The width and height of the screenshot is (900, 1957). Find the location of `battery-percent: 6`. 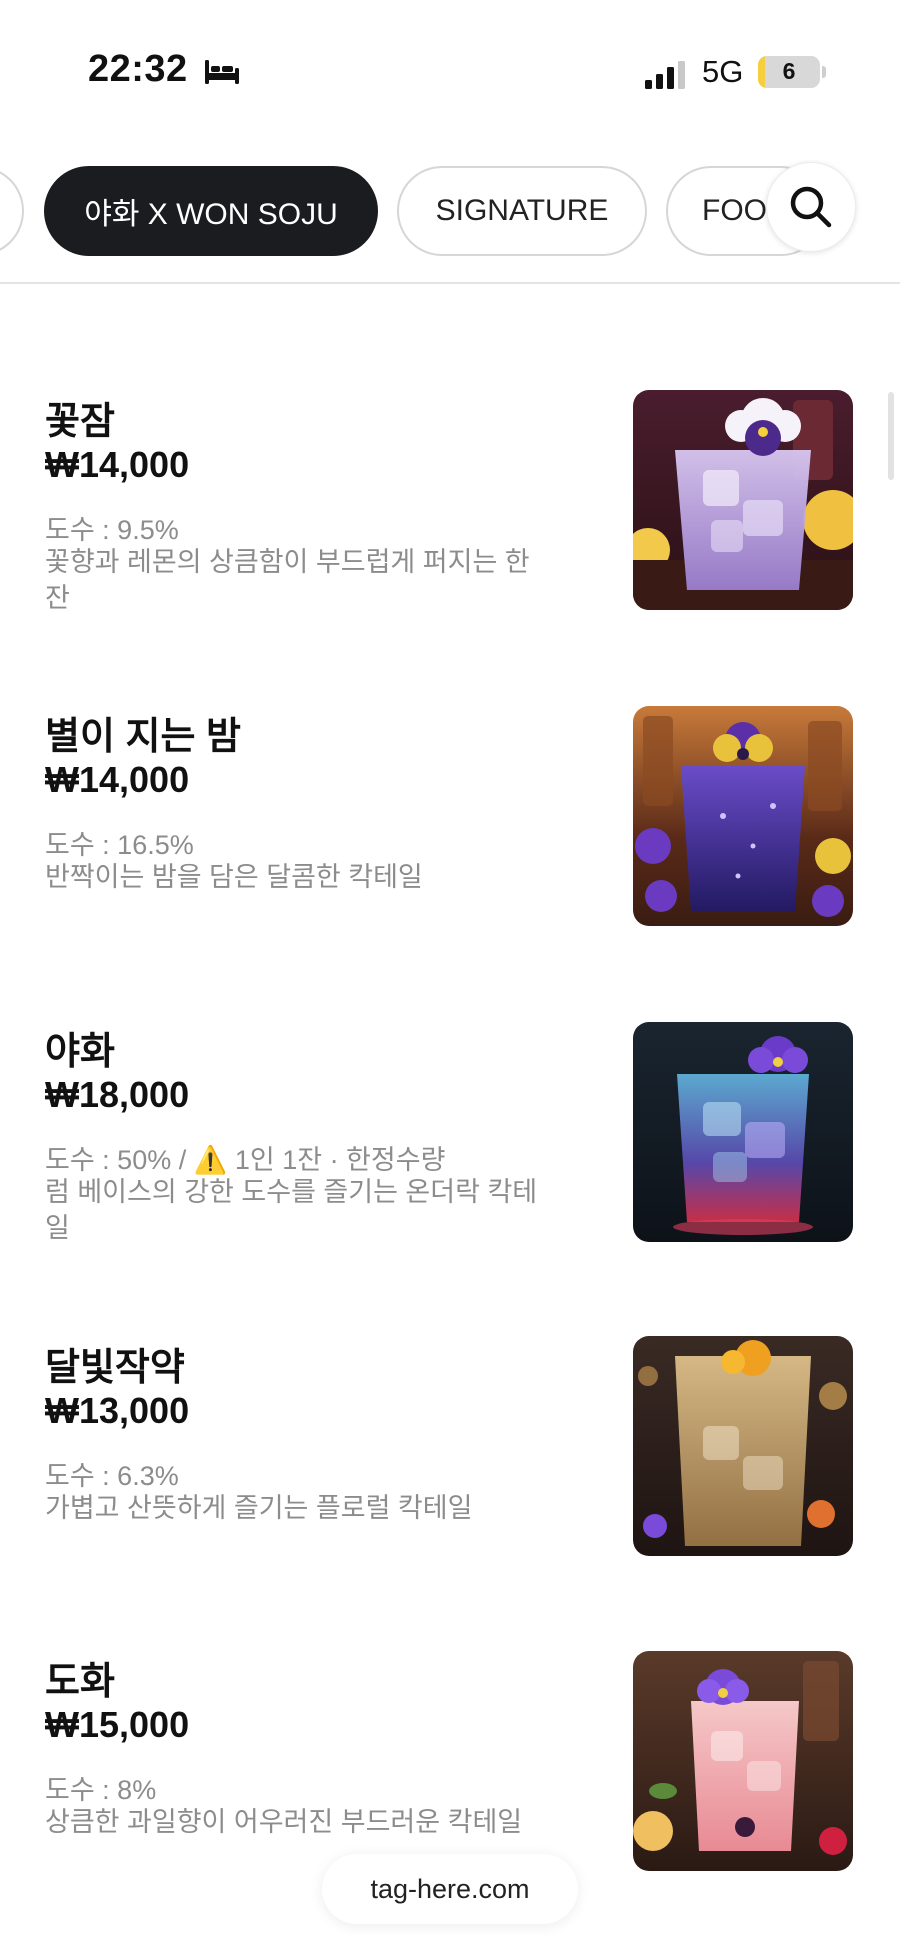

battery-percent: 6 is located at coordinates (789, 71).